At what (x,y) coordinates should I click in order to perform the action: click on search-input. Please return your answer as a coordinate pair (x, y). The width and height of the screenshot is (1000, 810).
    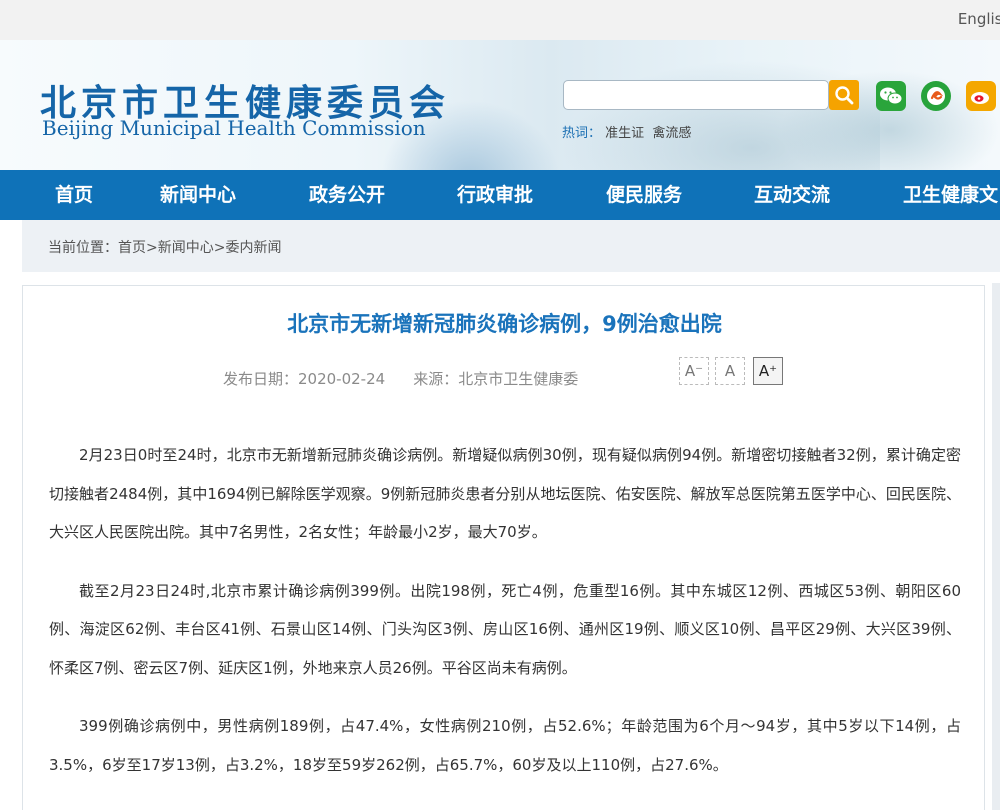
    Looking at the image, I should click on (696, 95).